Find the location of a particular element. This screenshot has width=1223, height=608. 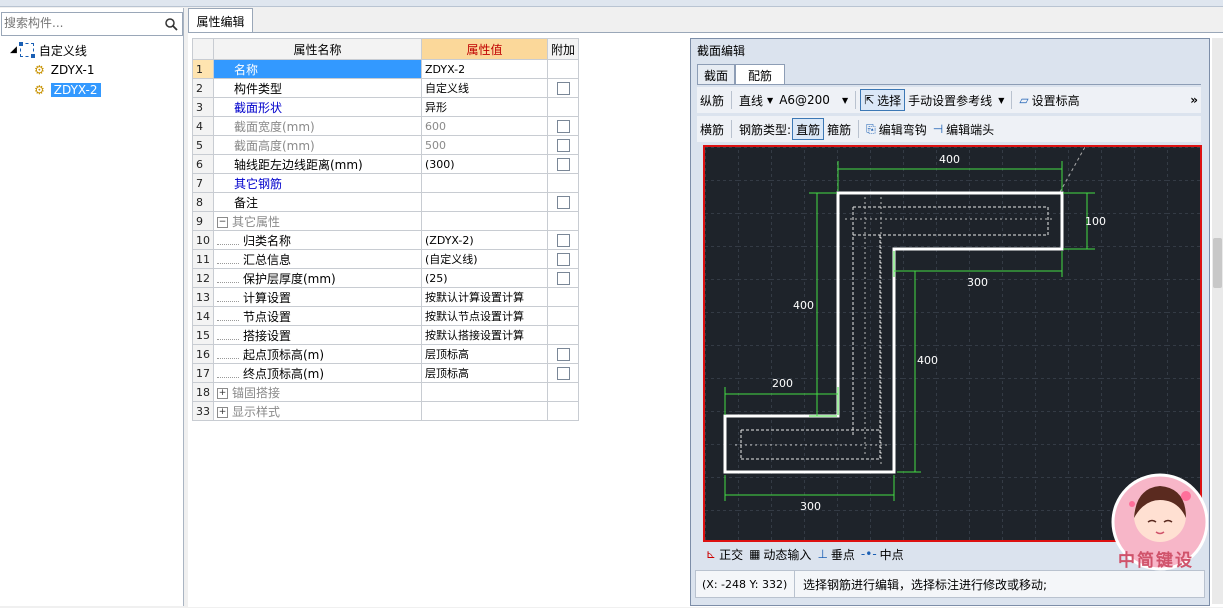

property-name-cell: 终点顶标高(m) is located at coordinates (317, 373).